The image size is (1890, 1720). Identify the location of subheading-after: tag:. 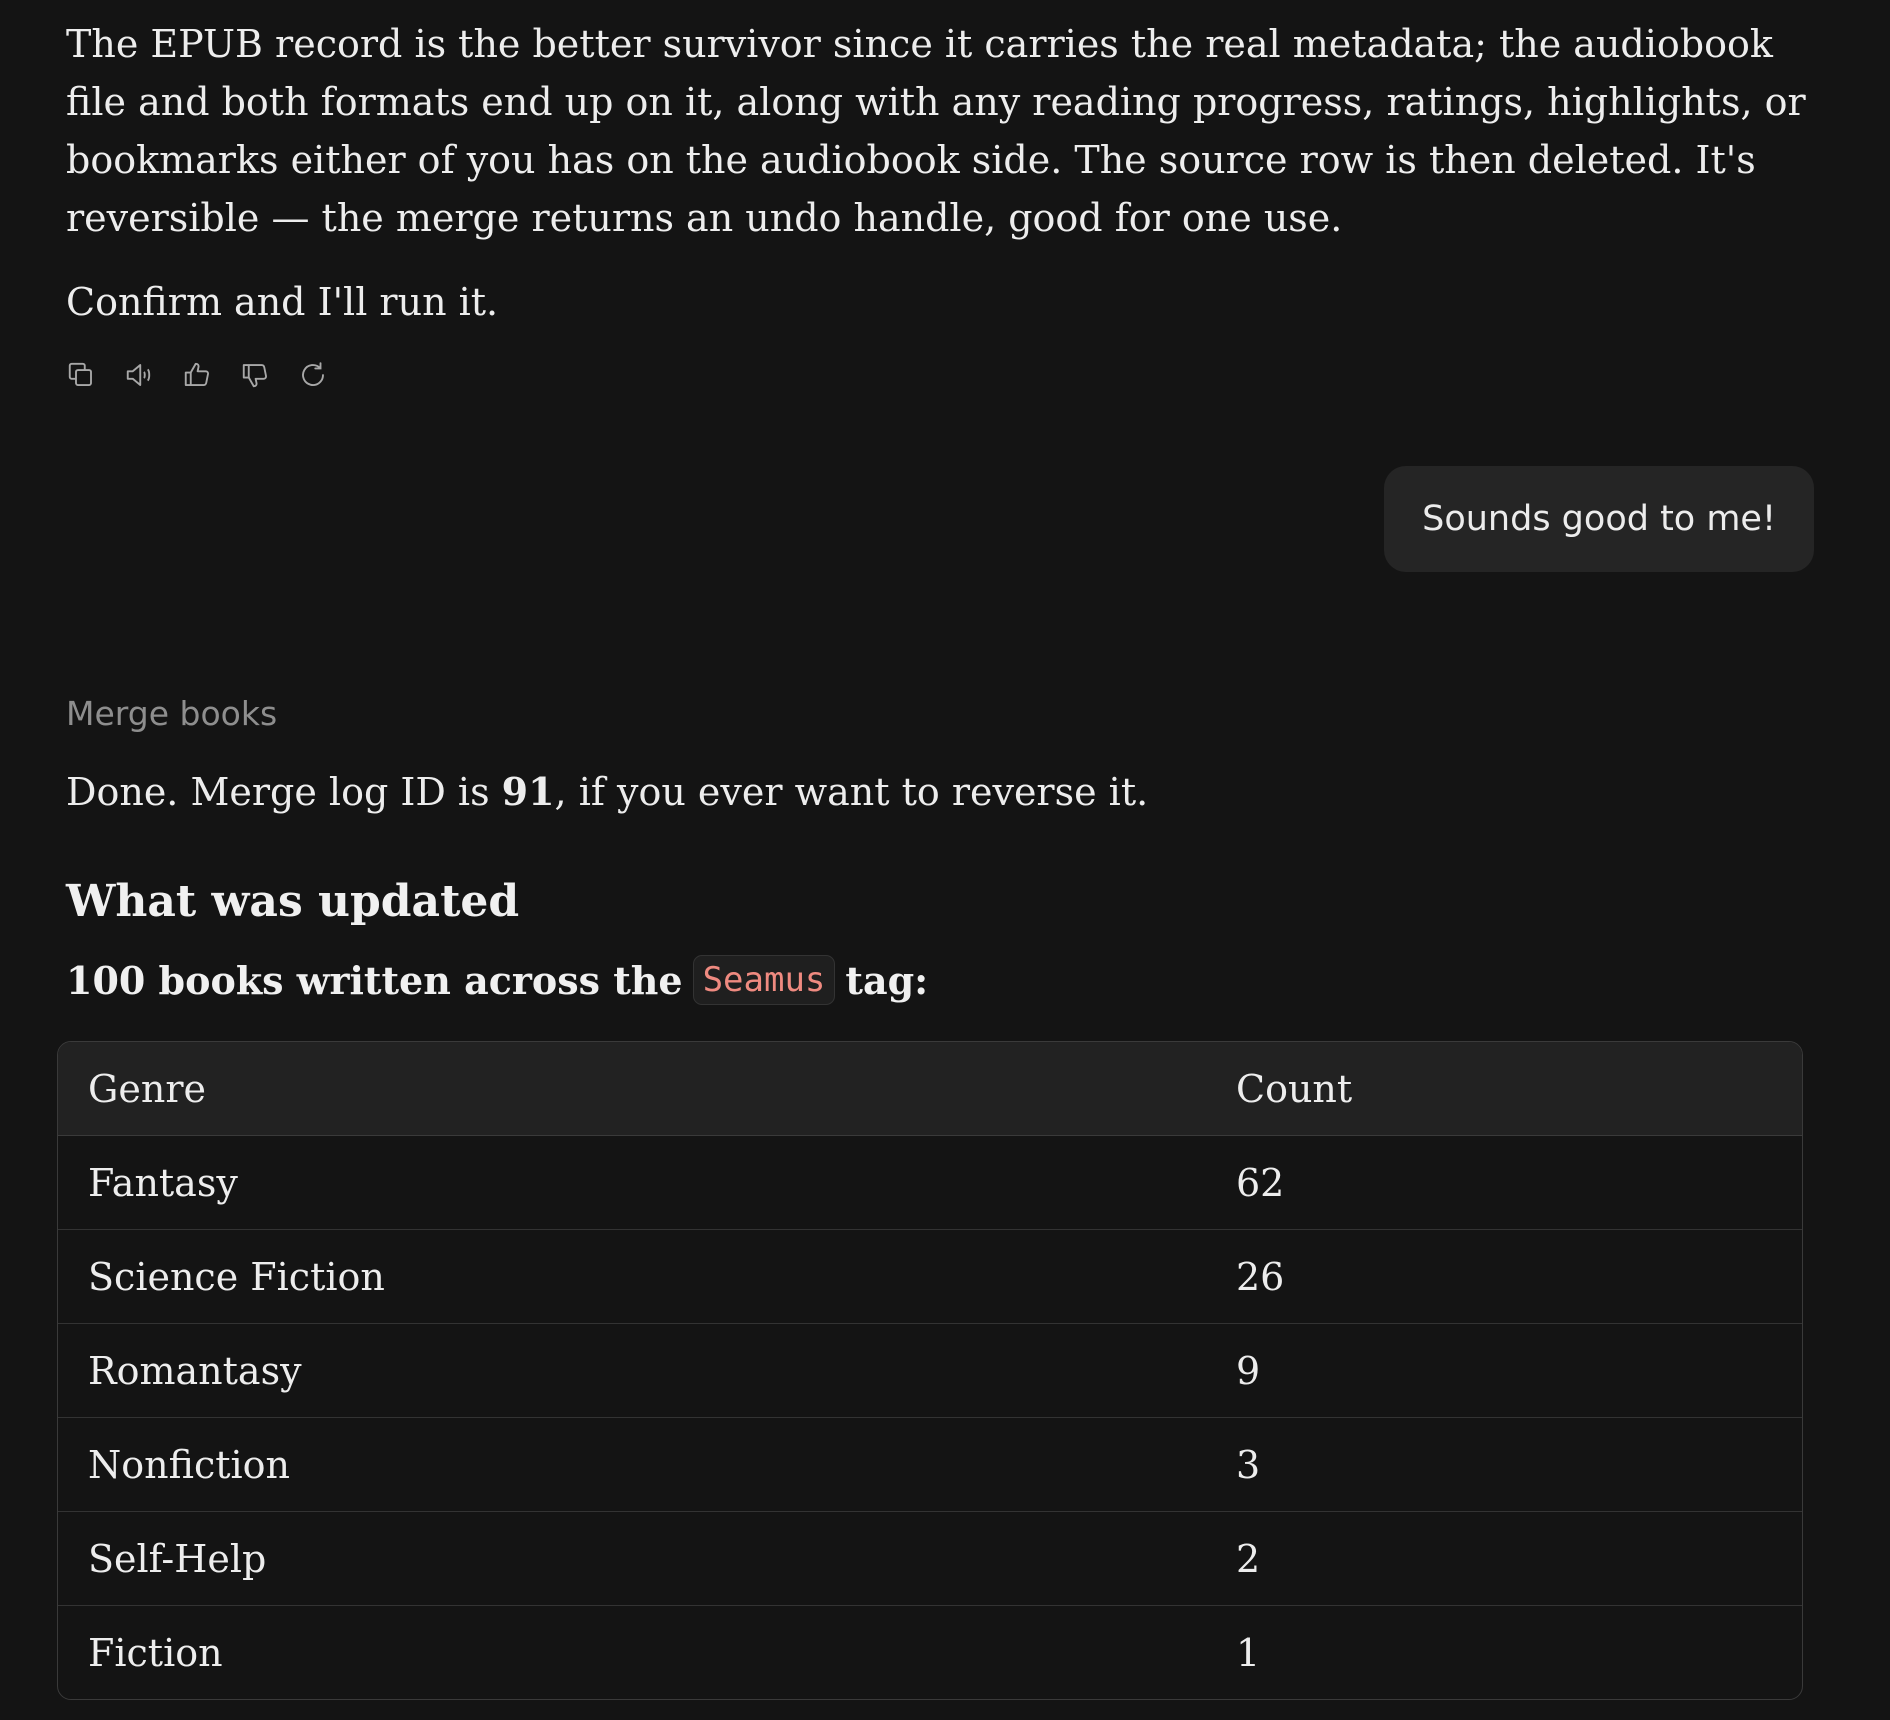
(887, 980).